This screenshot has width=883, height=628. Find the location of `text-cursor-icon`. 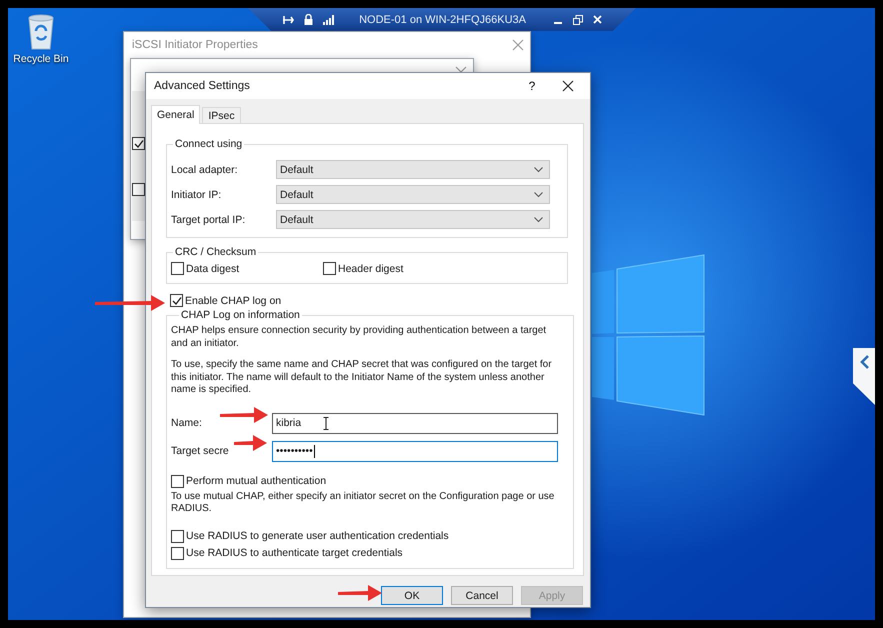

text-cursor-icon is located at coordinates (326, 423).